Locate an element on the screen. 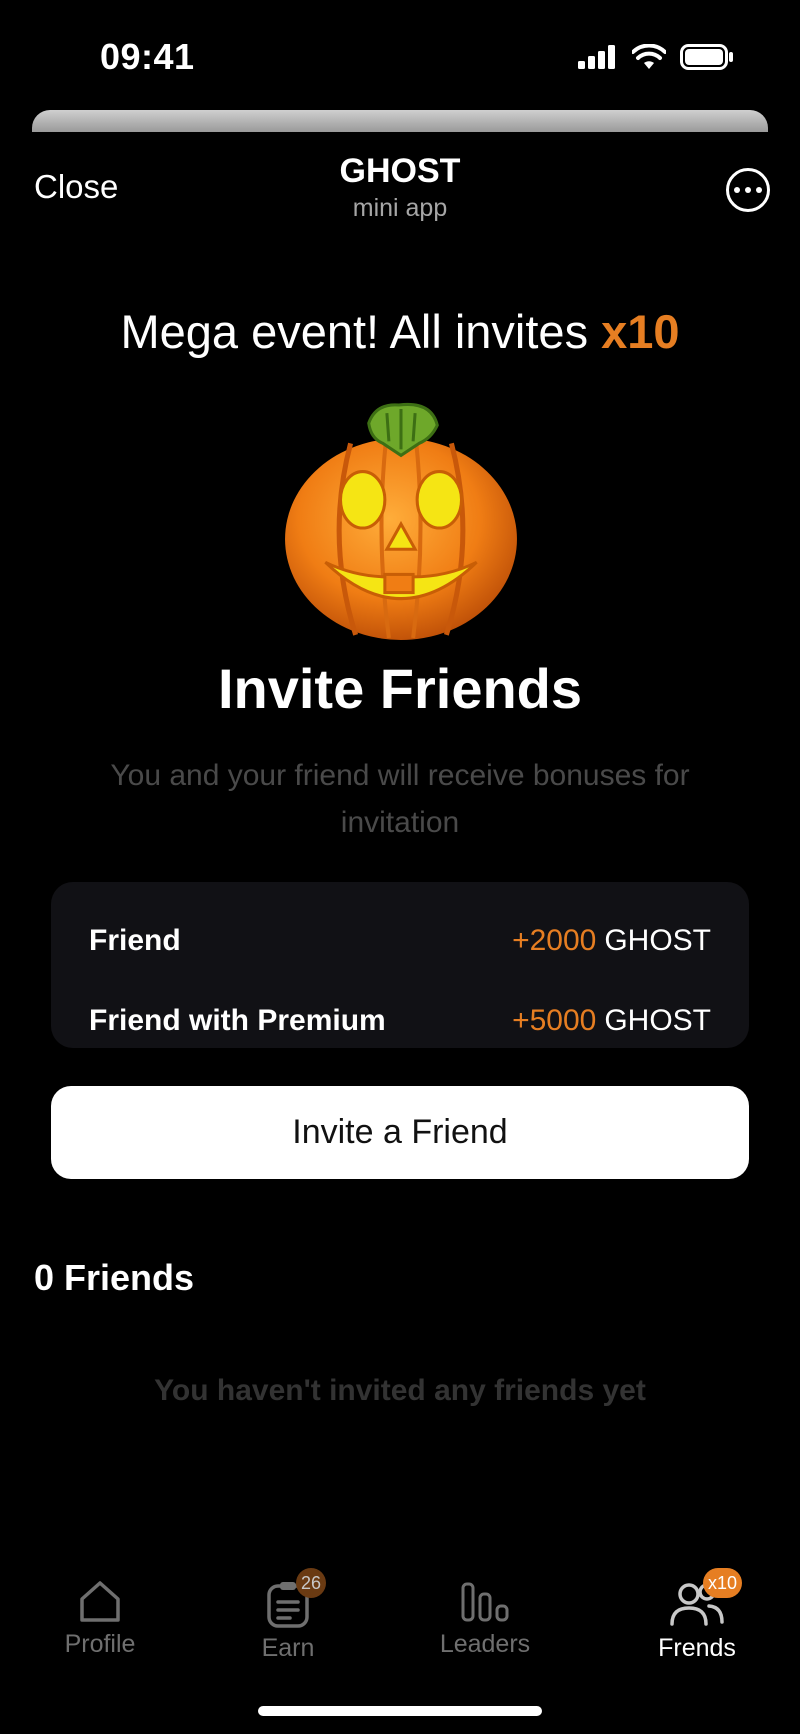  event-banner: Mega event! All invites x10 is located at coordinates (400, 331).